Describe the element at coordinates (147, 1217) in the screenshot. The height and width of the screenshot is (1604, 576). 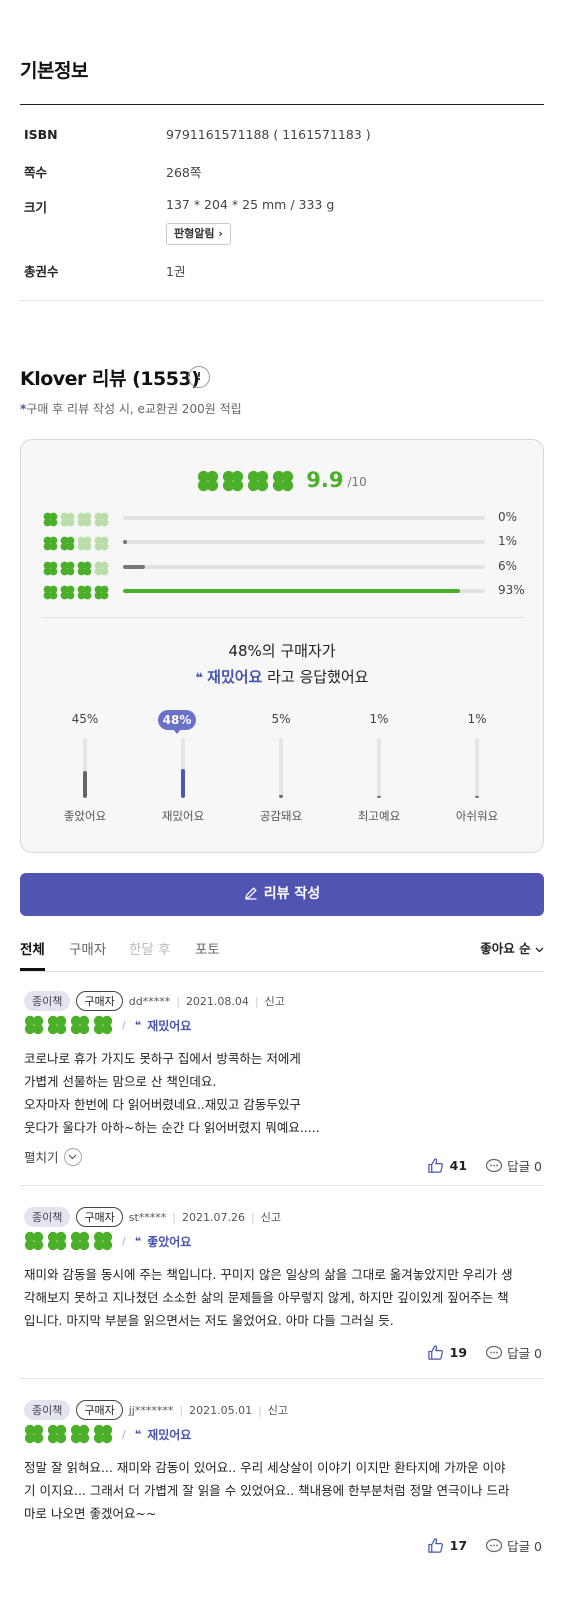
I see `reviewer-id: st*****` at that location.